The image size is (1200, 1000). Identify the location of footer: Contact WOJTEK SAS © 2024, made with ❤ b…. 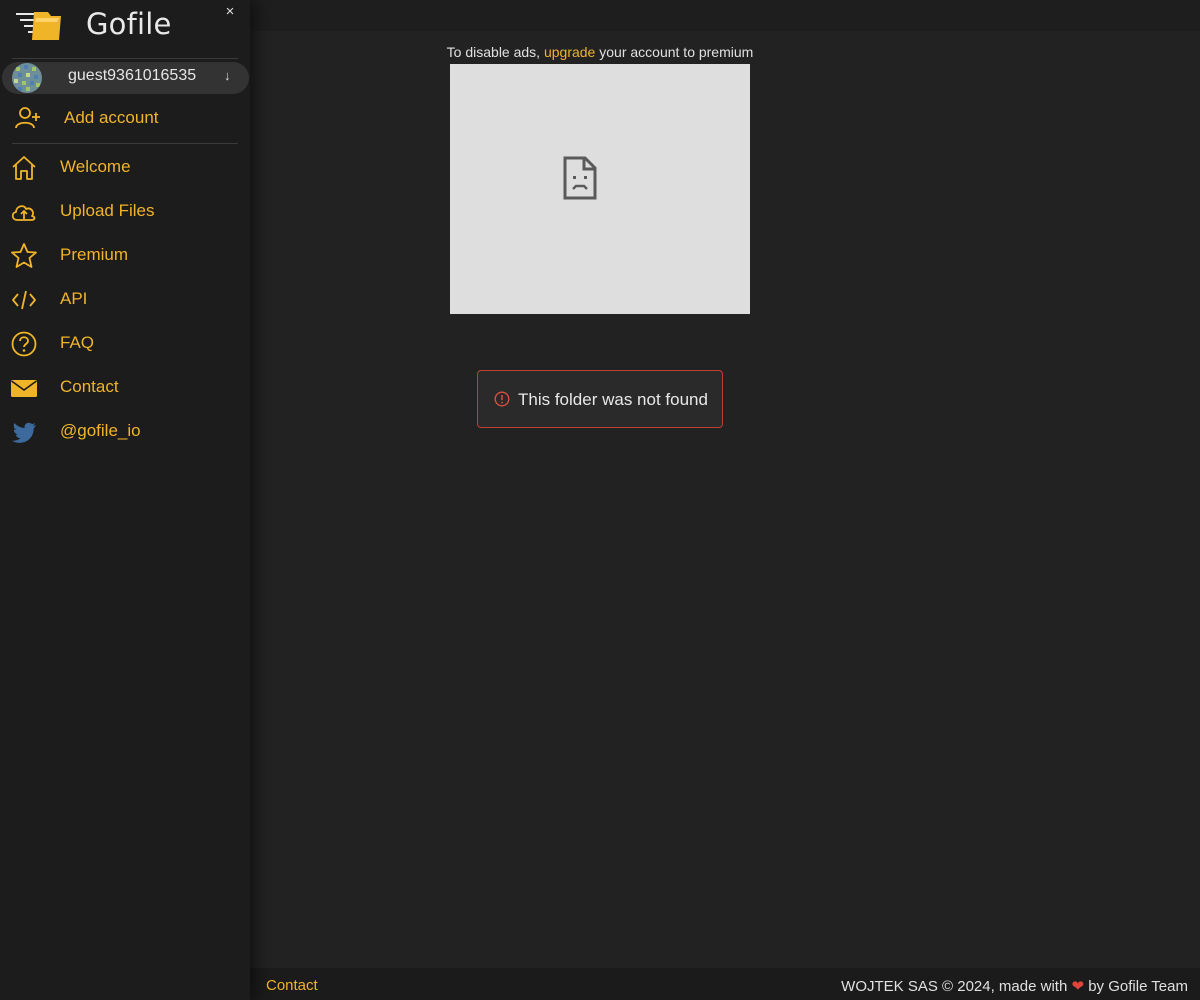
(725, 984).